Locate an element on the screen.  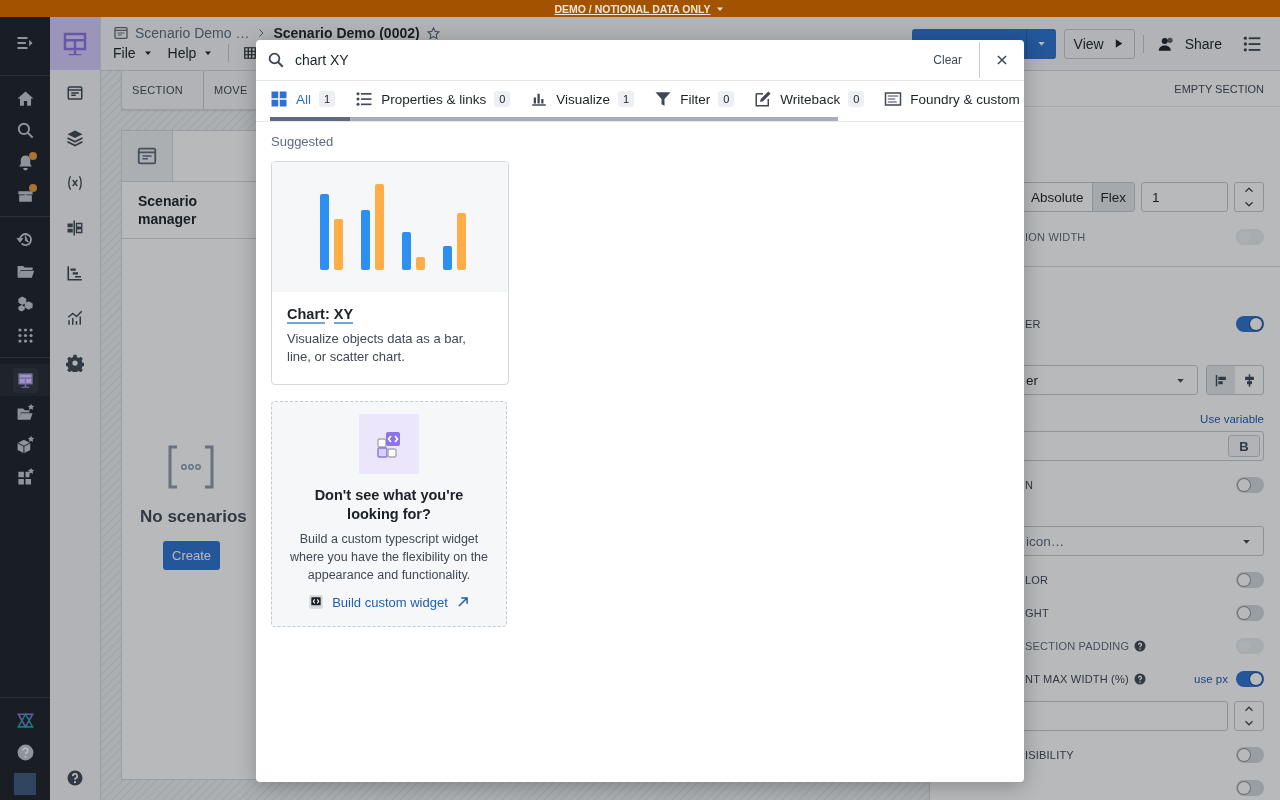
setting-label: GHT is located at coordinates (1037, 613).